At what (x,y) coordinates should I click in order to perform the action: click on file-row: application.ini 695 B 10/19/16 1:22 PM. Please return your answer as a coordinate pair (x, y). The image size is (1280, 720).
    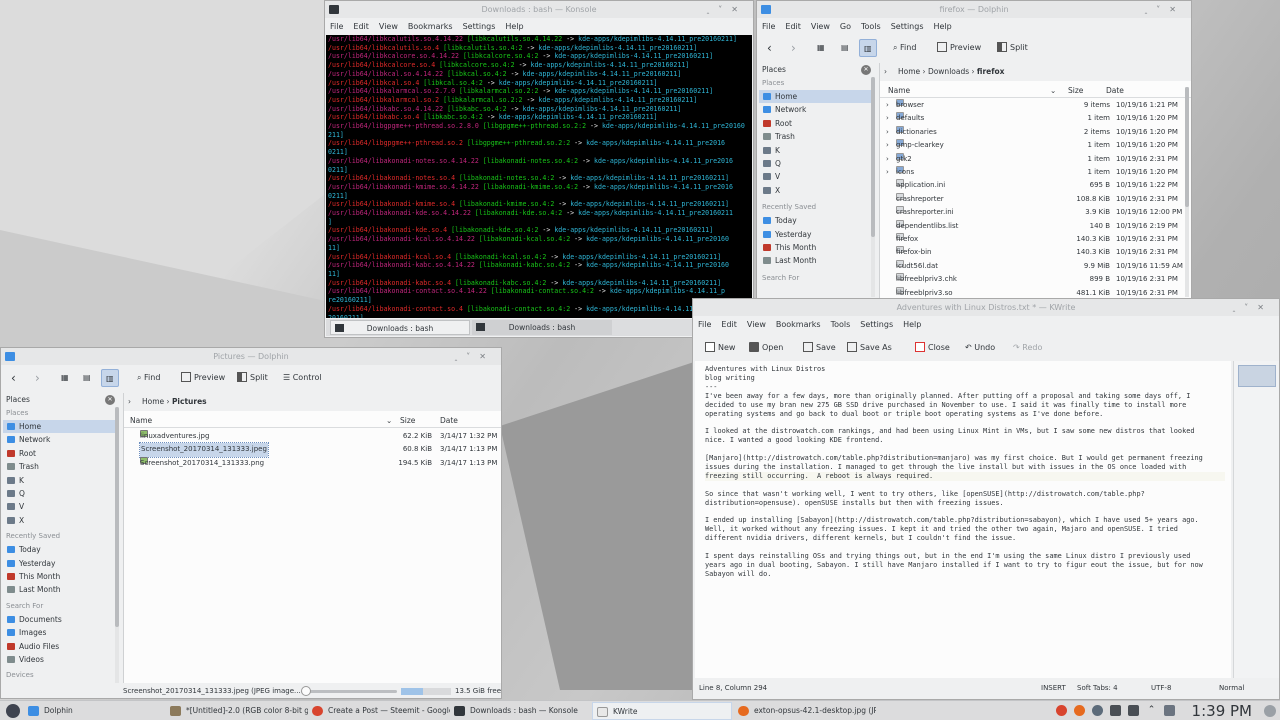
    Looking at the image, I should click on (1035, 185).